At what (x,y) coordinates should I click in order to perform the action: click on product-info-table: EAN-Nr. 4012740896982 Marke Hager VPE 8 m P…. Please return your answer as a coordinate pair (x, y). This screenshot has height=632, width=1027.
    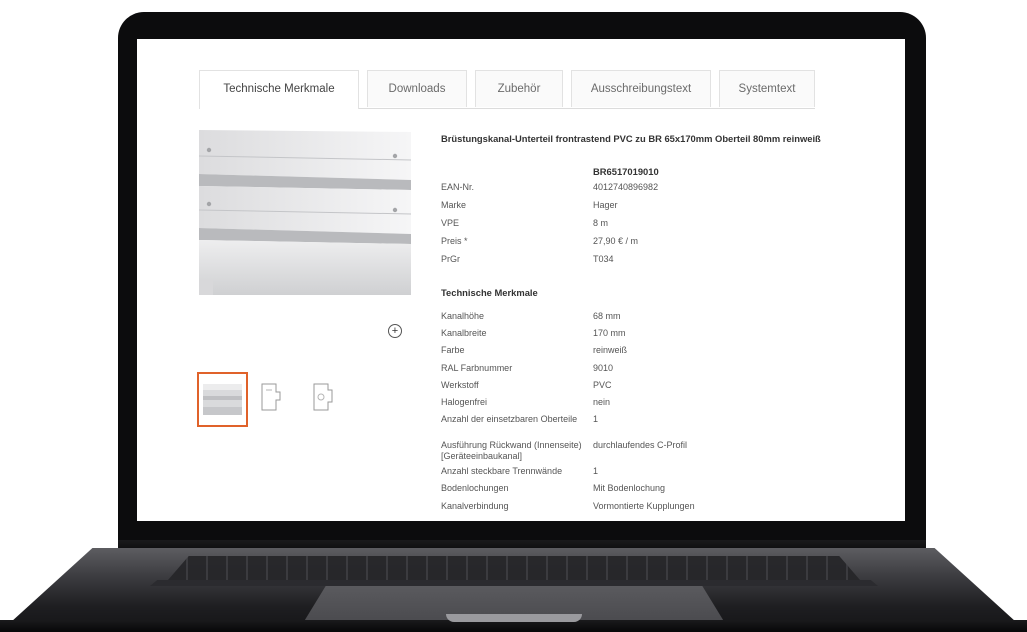
    Looking at the image, I should click on (641, 227).